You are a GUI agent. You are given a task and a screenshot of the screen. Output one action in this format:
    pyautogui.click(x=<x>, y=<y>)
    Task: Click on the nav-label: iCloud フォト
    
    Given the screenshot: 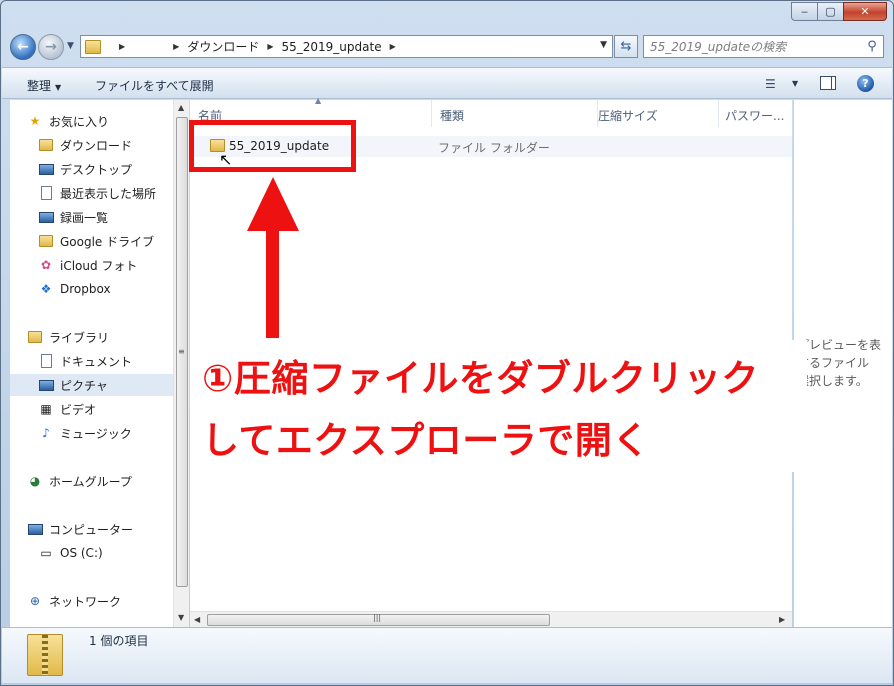 What is the action you would take?
    pyautogui.click(x=99, y=265)
    